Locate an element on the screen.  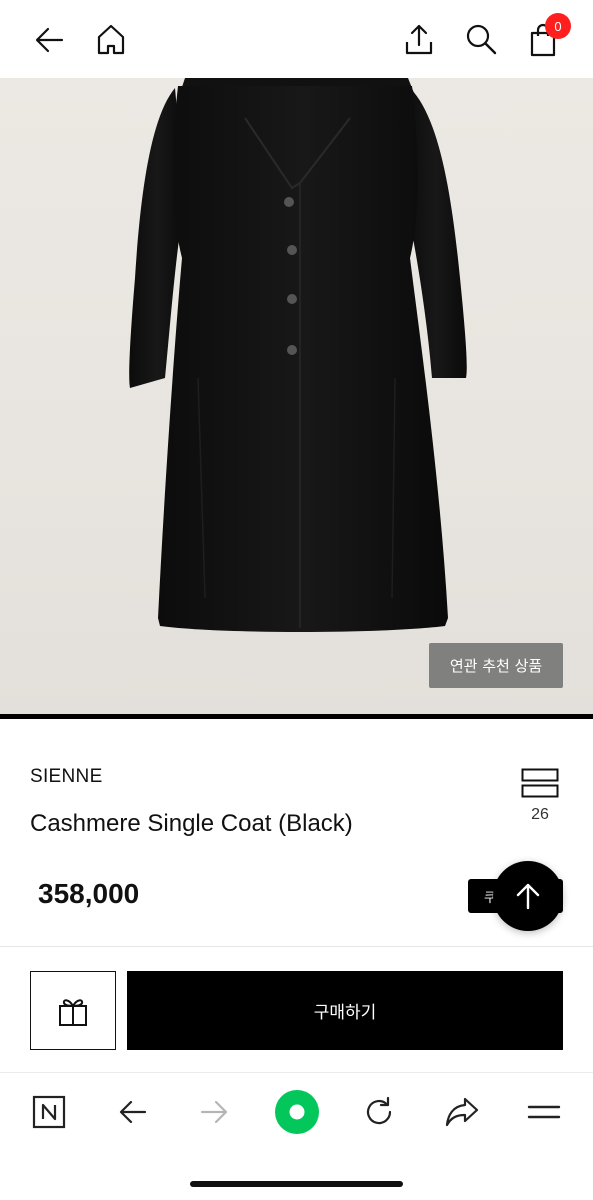
home-button is located at coordinates (111, 39).